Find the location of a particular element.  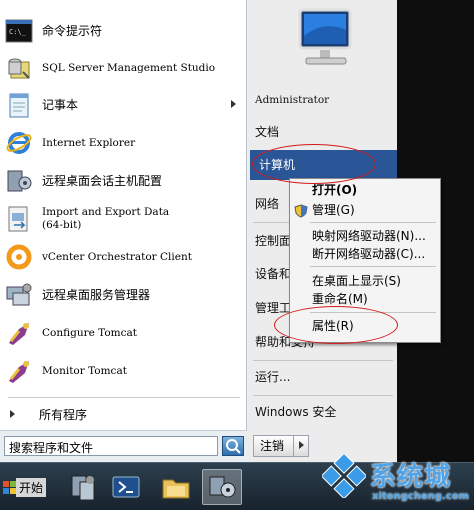

server-manager-icon is located at coordinates (84, 487).